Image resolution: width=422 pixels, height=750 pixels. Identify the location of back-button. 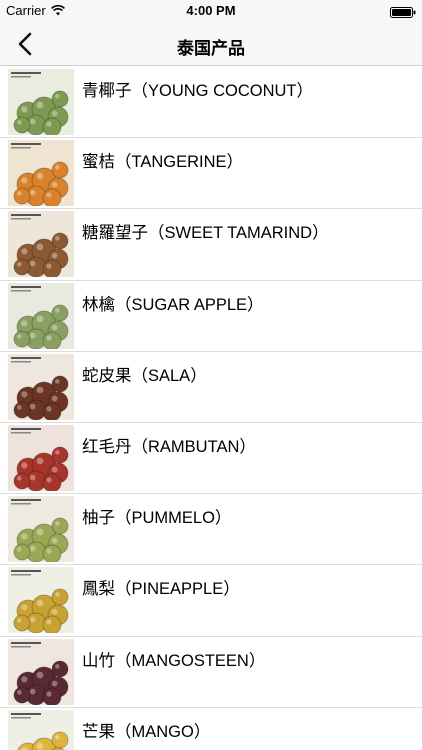
(25, 44).